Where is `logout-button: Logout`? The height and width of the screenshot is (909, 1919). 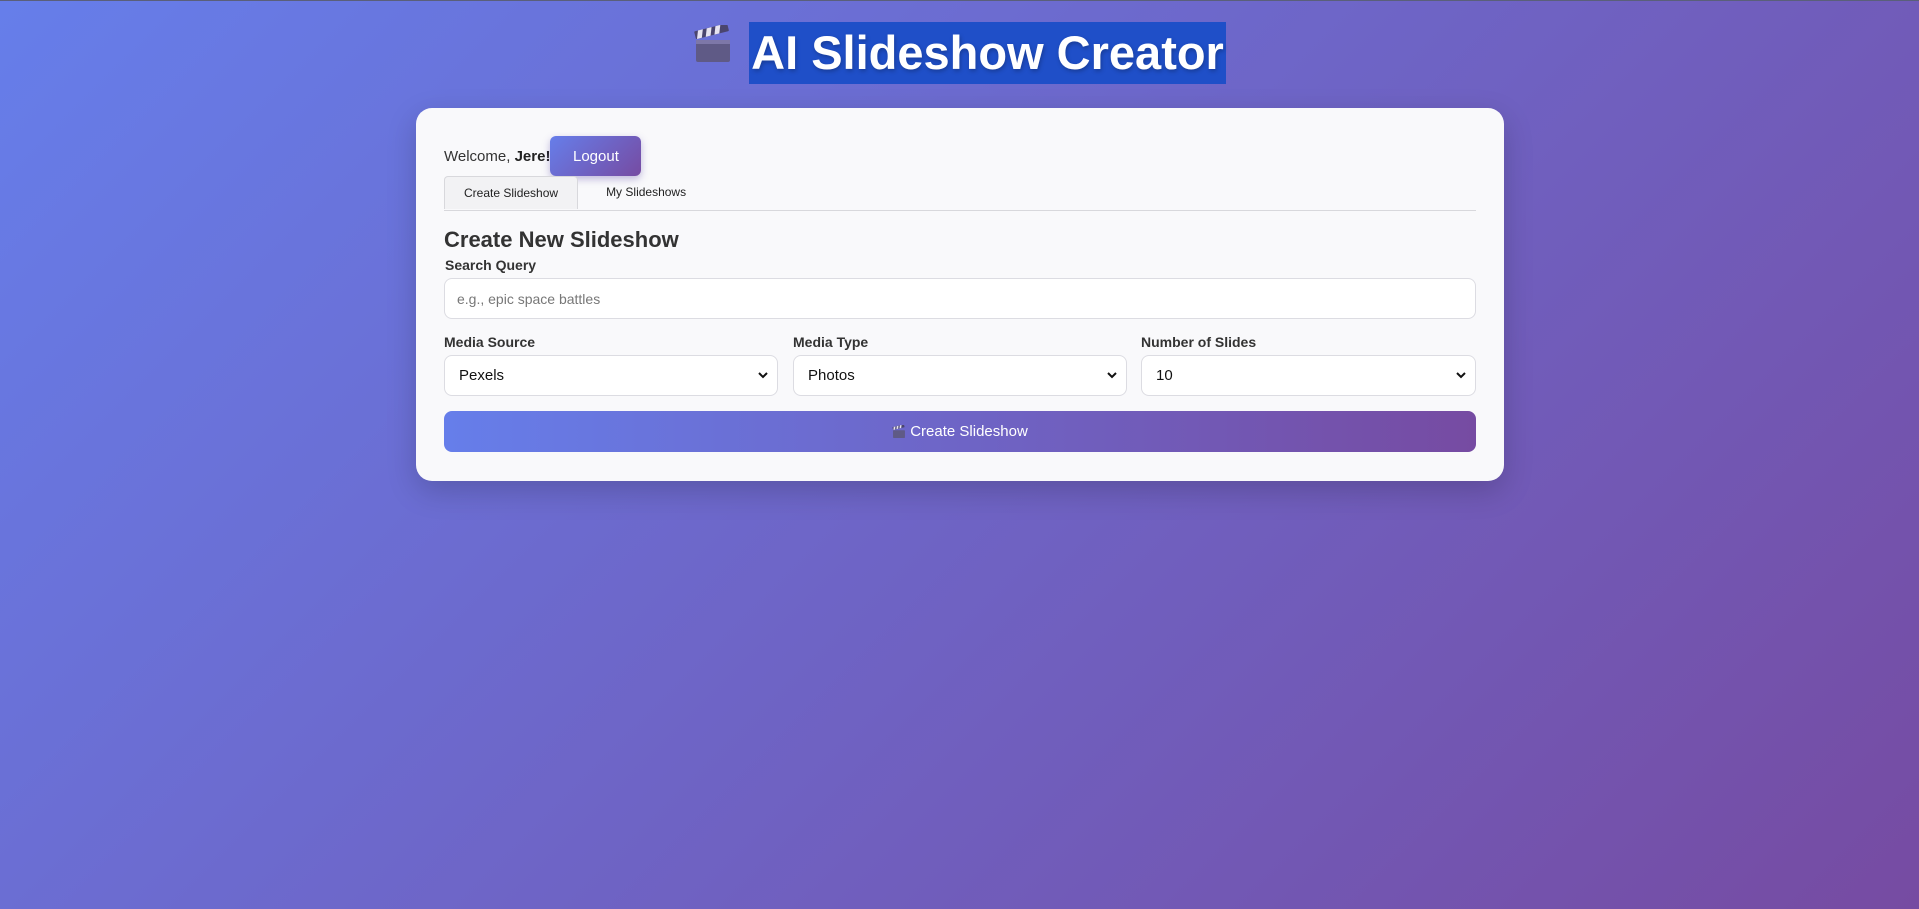 logout-button: Logout is located at coordinates (596, 156).